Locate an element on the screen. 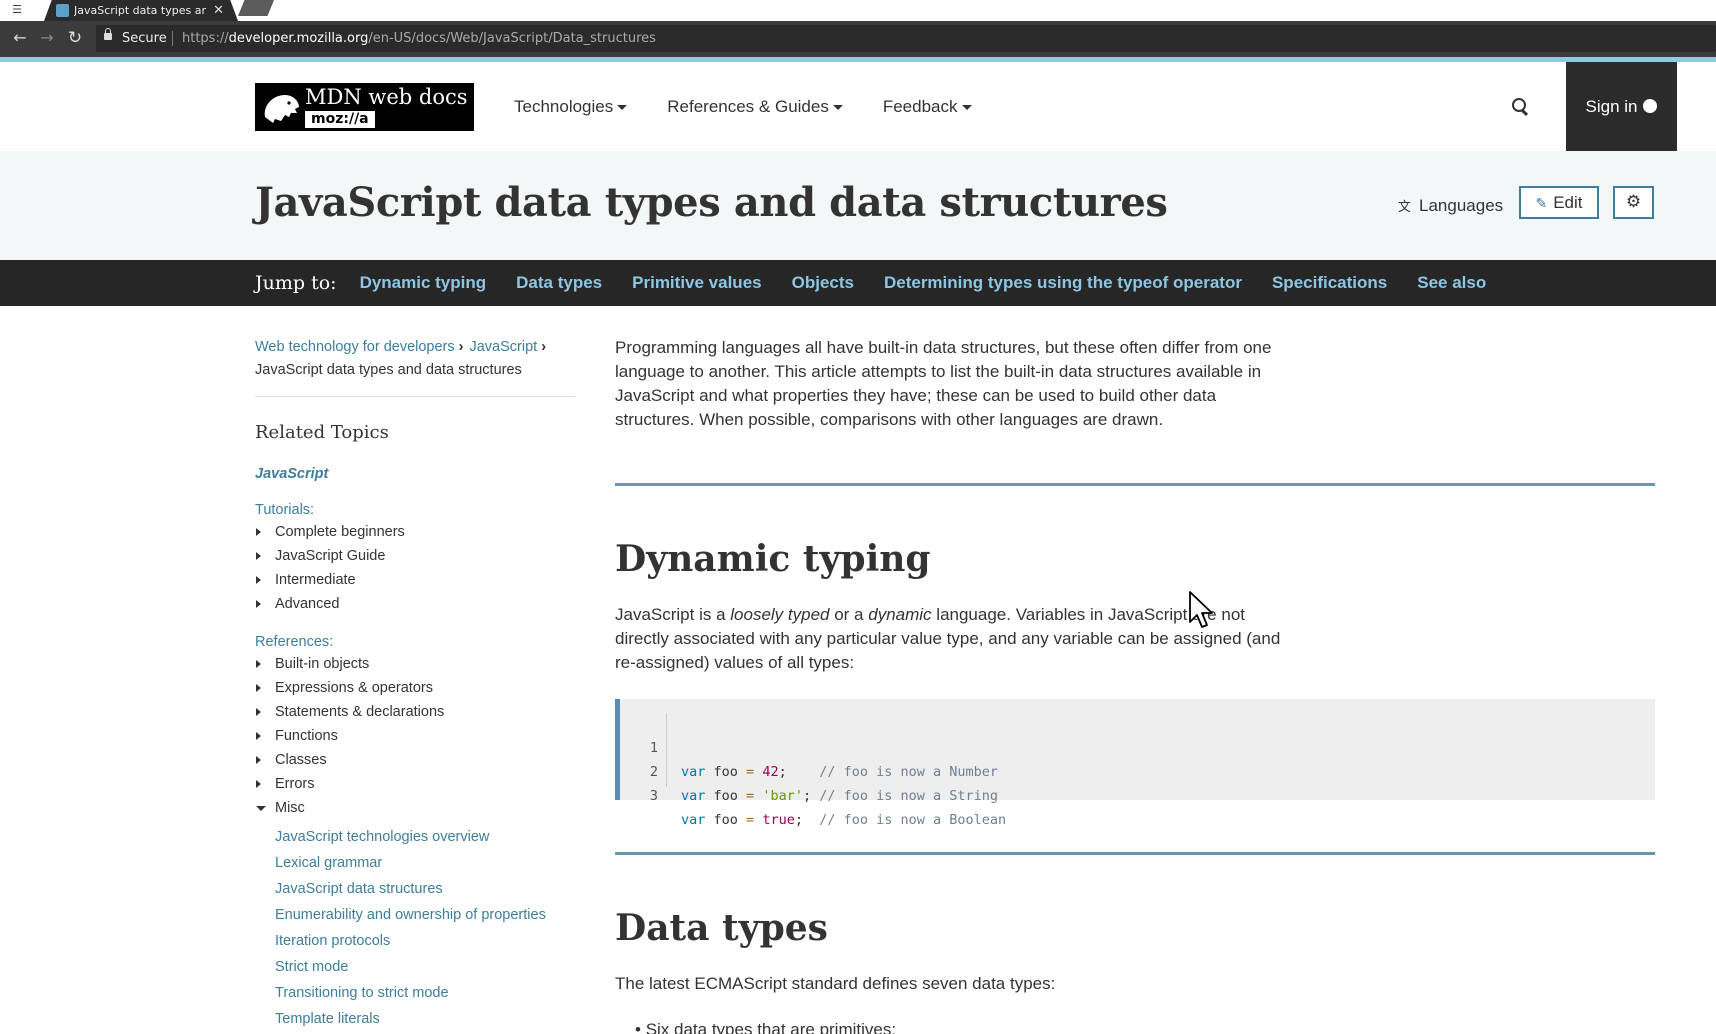  code-comment: // foo is now a String is located at coordinates (909, 796).